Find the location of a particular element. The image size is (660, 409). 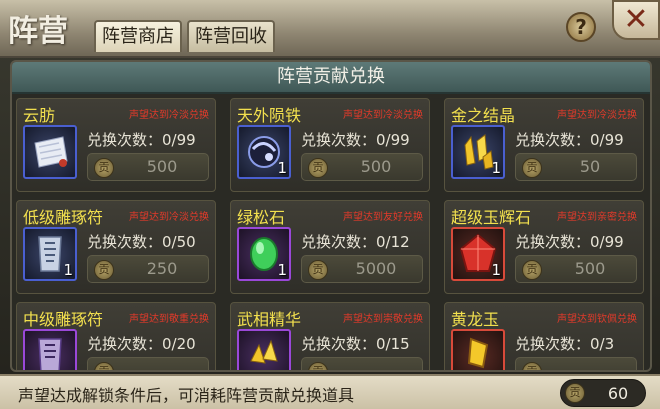

item-card: 绿松石 声望达到友好兑换 1 兑换次数：0/12 贡 5000 is located at coordinates (330, 247).